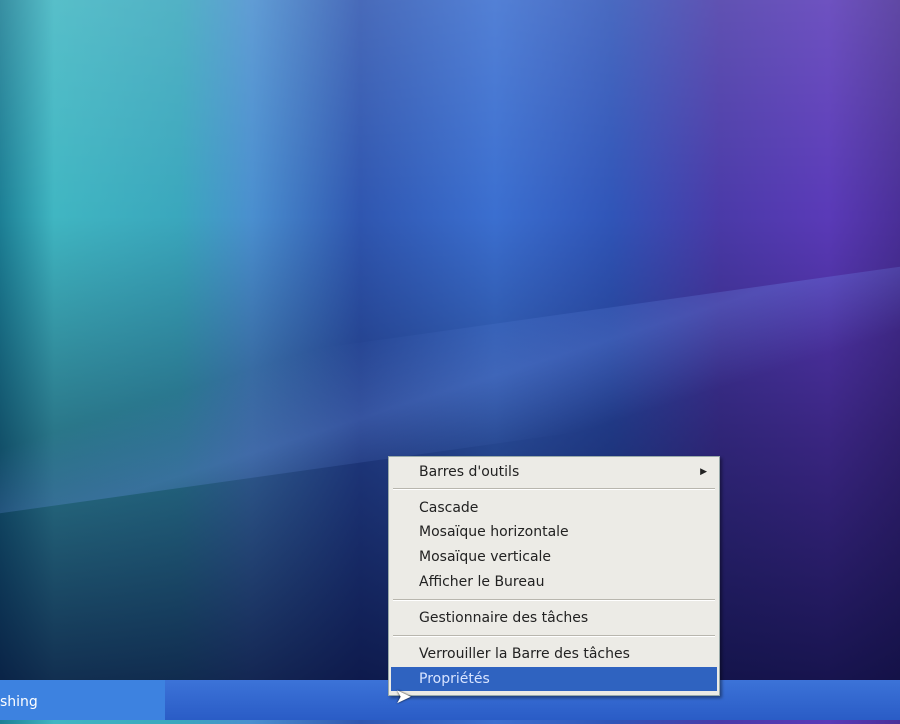 This screenshot has height=724, width=900. Describe the element at coordinates (403, 696) in the screenshot. I see `mouse-cursor-icon: ➤` at that location.